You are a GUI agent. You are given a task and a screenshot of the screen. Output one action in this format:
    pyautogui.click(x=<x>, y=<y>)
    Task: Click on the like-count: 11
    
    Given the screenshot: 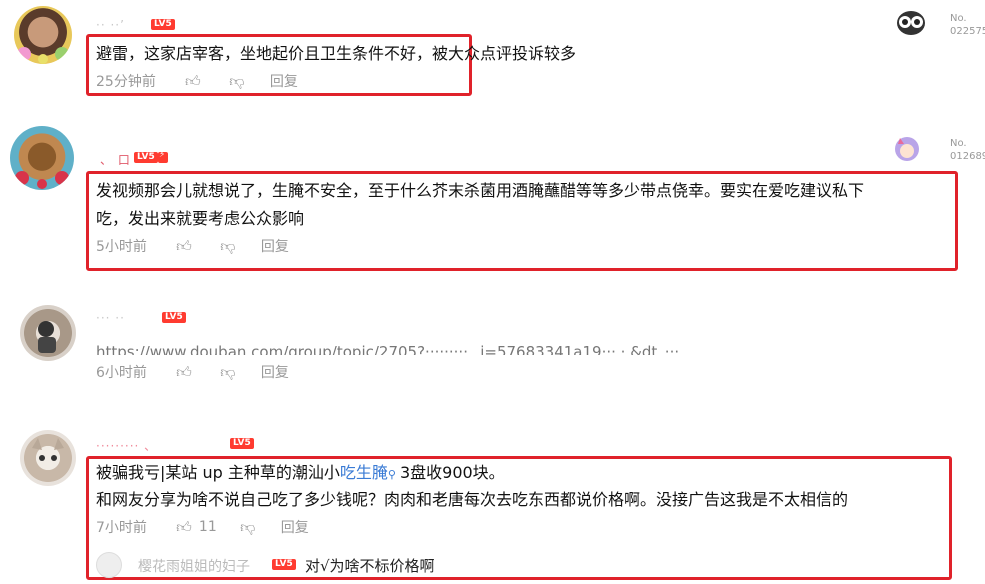 What is the action you would take?
    pyautogui.click(x=207, y=527)
    